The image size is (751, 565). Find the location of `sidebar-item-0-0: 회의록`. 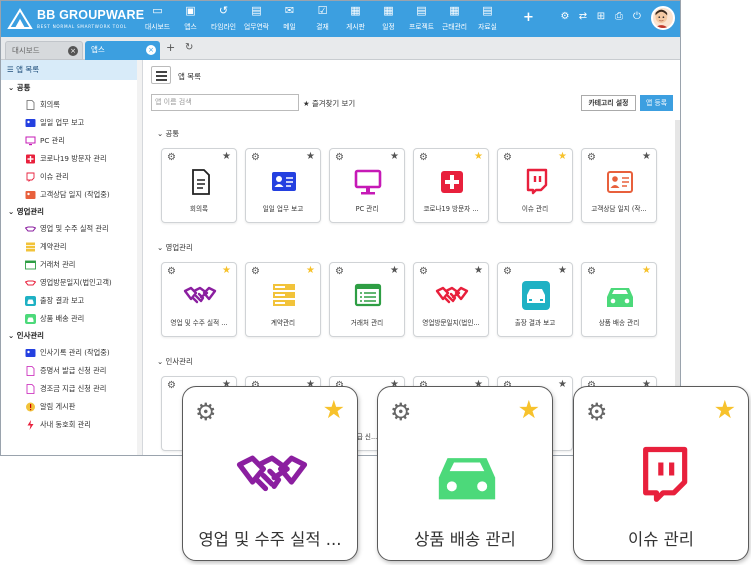

sidebar-item-0-0: 회의록 is located at coordinates (71, 105).